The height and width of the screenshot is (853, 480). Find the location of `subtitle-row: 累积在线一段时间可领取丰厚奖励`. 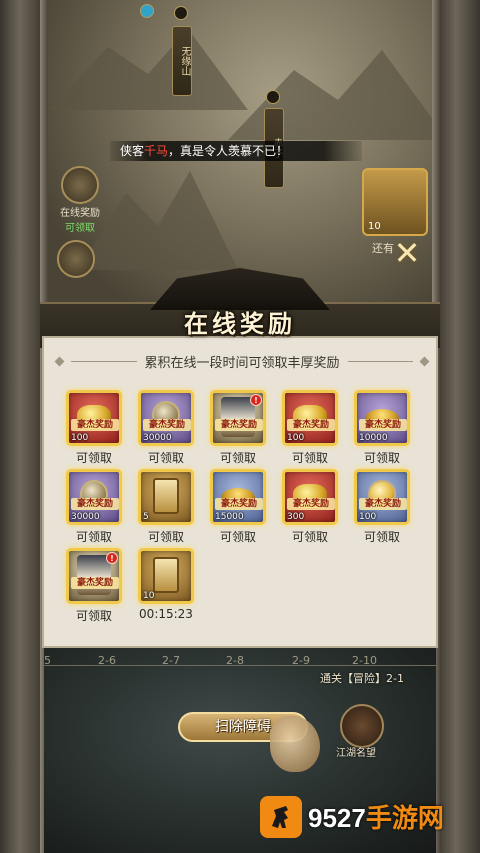

subtitle-row: 累积在线一段时间可领取丰厚奖励 is located at coordinates (242, 361).